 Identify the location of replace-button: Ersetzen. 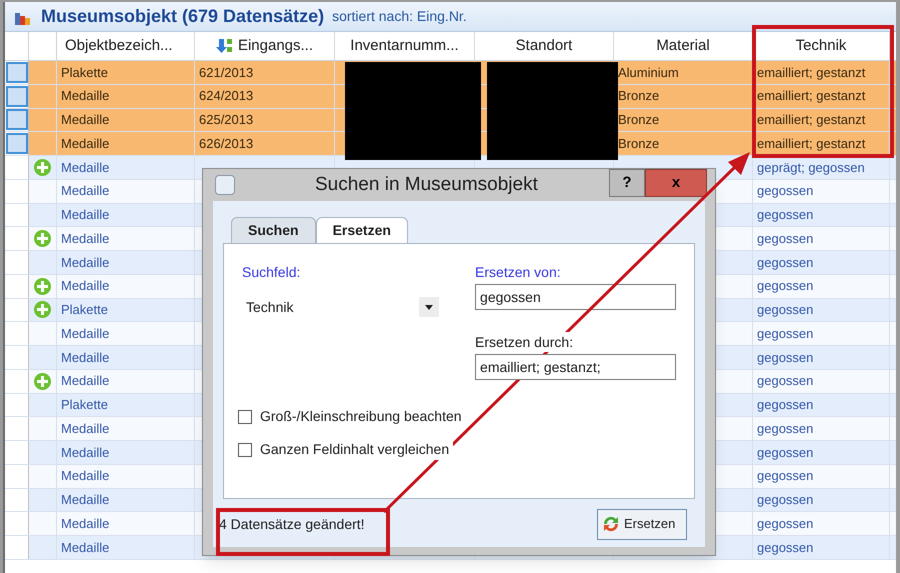
(642, 524).